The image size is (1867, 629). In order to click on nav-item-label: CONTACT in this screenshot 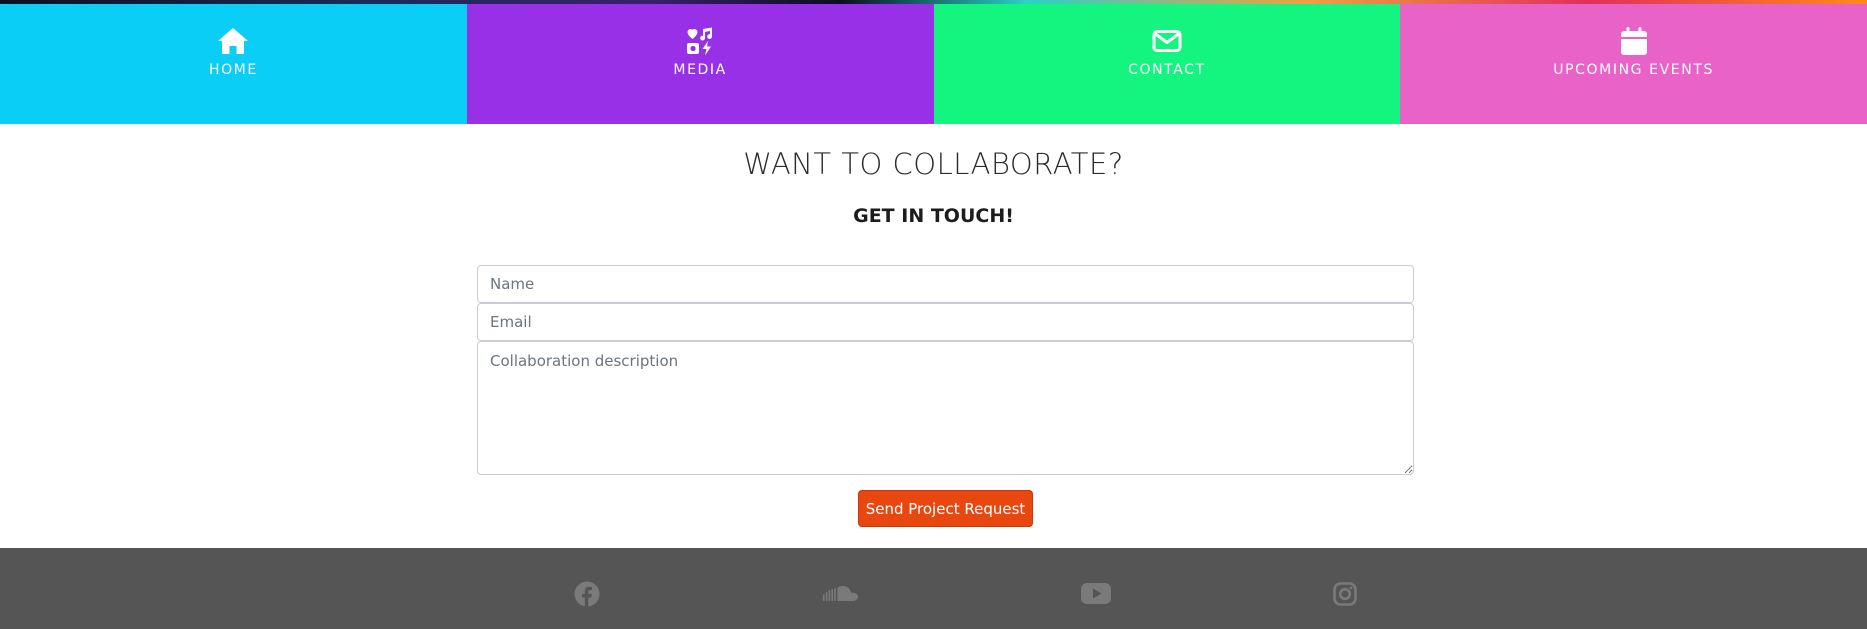, I will do `click(1167, 70)`.